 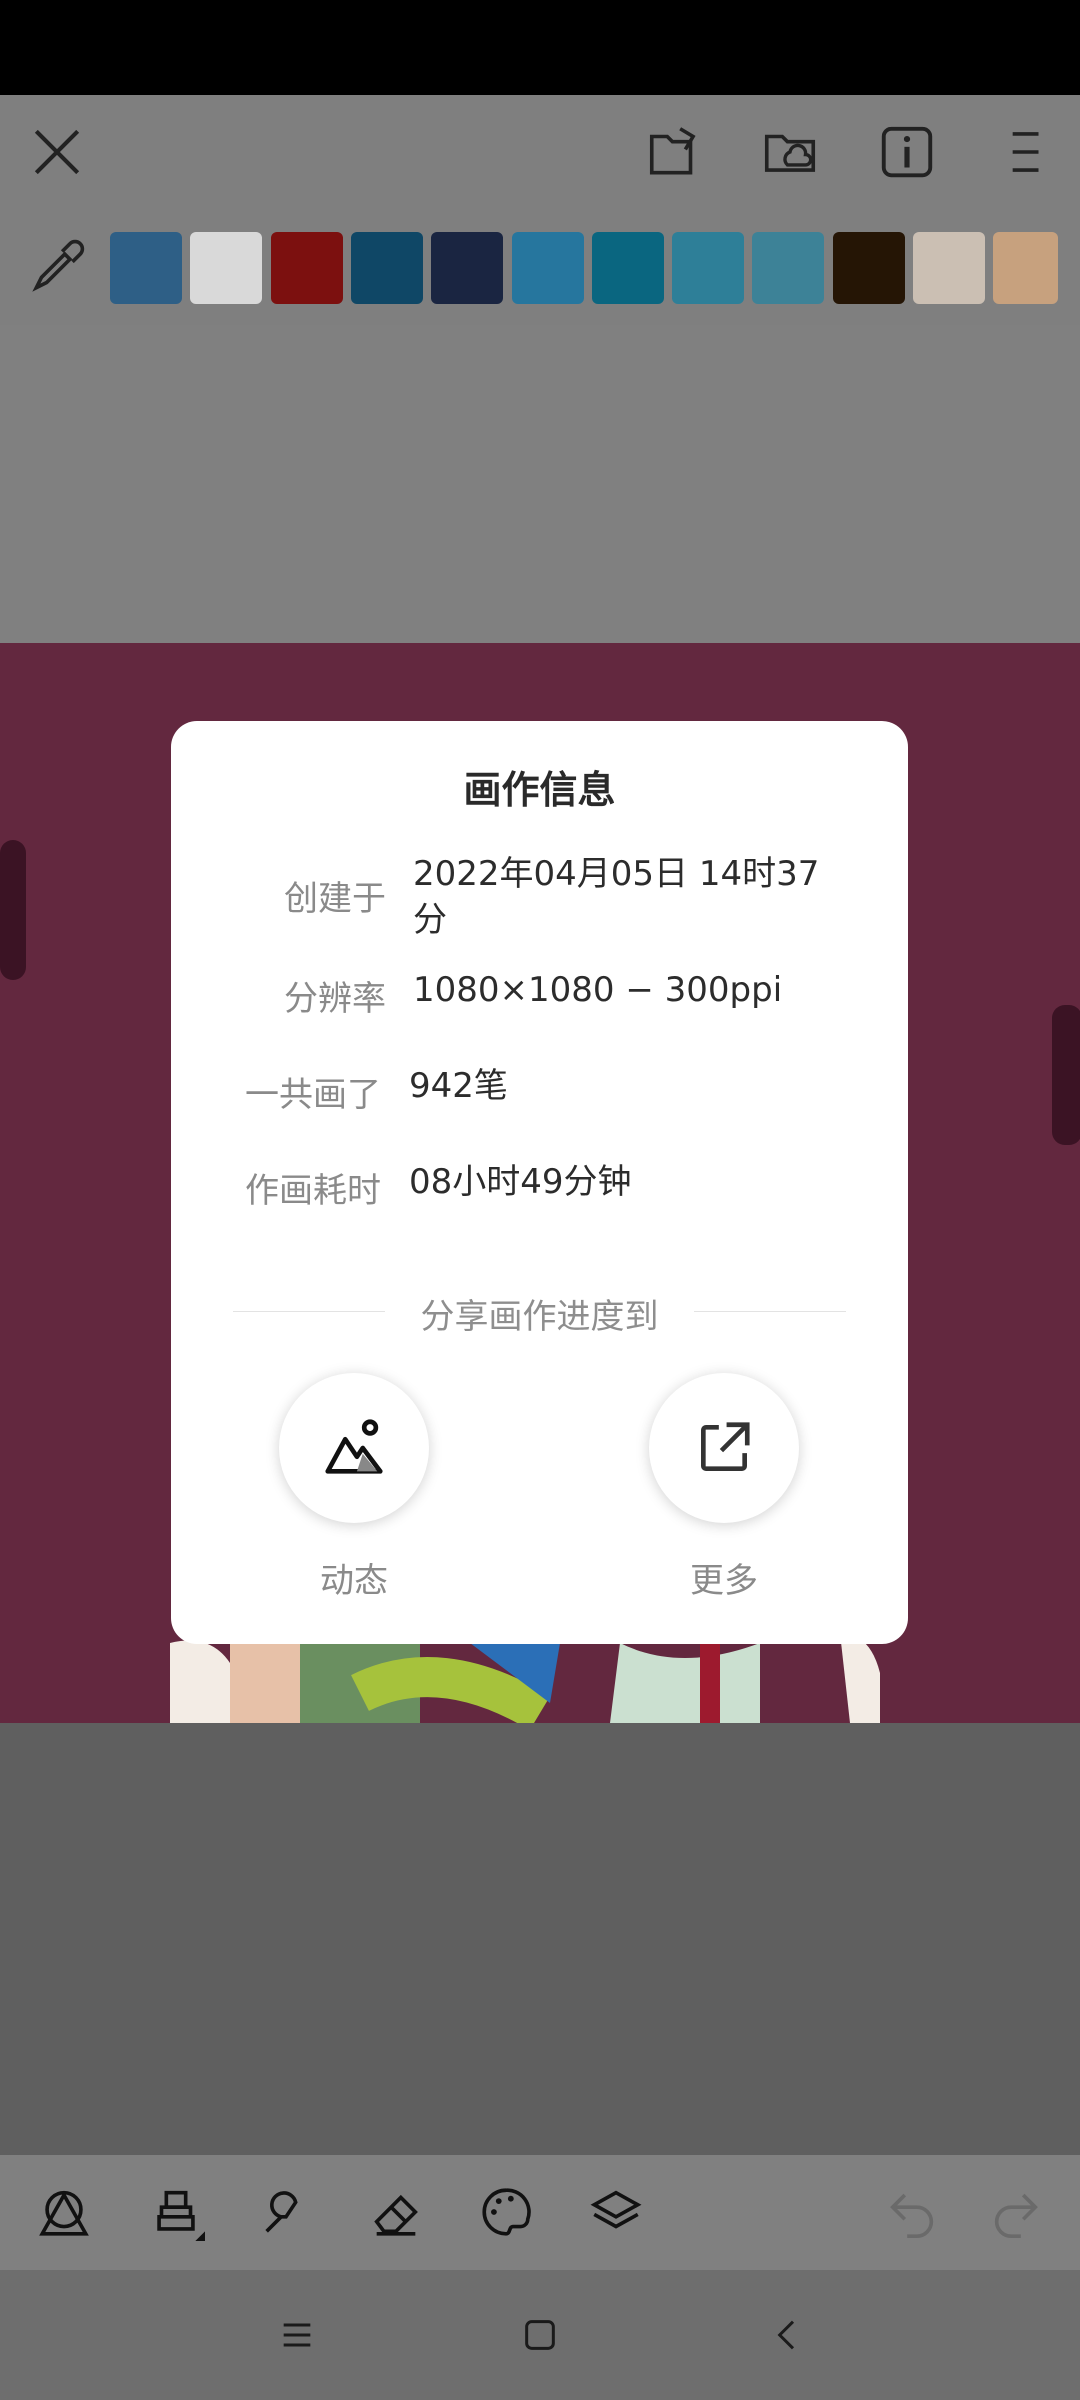 I want to click on duration-label: 作画耗时, so click(x=313, y=1191).